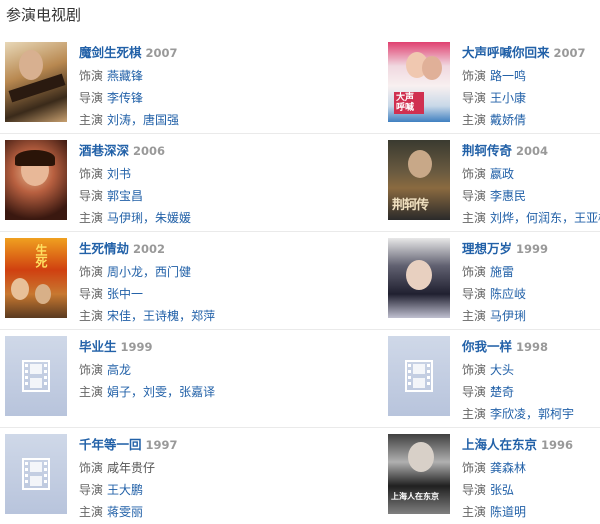  What do you see at coordinates (587, 218) in the screenshot?
I see `actor-link: 王亚楠` at bounding box center [587, 218].